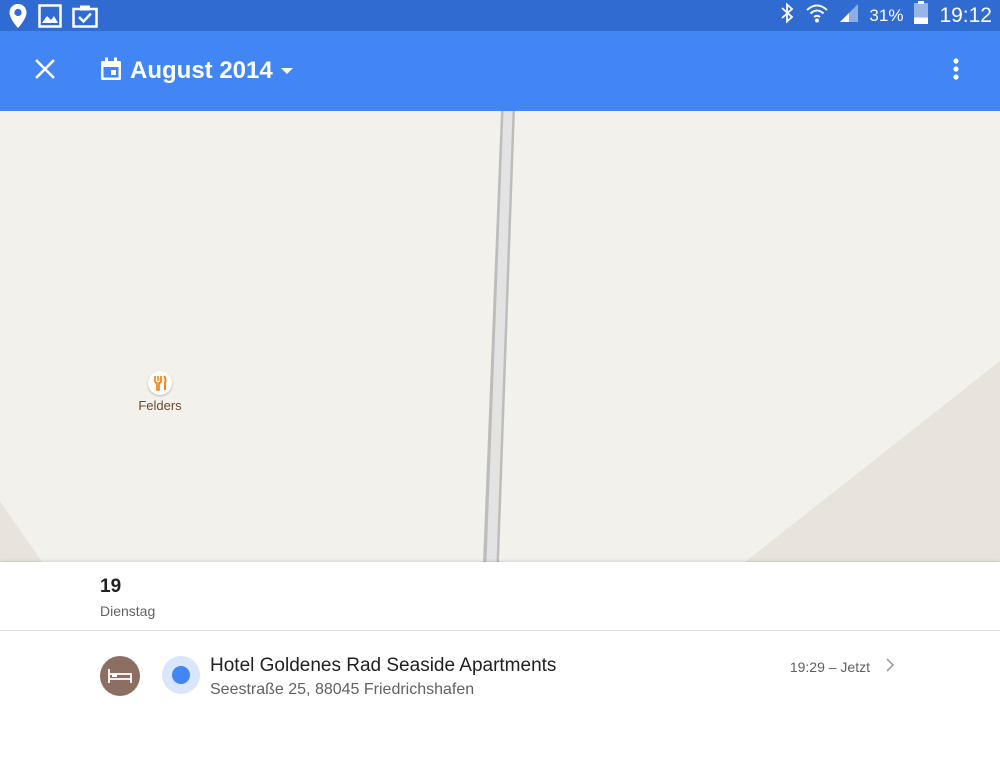 This screenshot has width=1000, height=768. What do you see at coordinates (160, 383) in the screenshot?
I see `restaurant-icon` at bounding box center [160, 383].